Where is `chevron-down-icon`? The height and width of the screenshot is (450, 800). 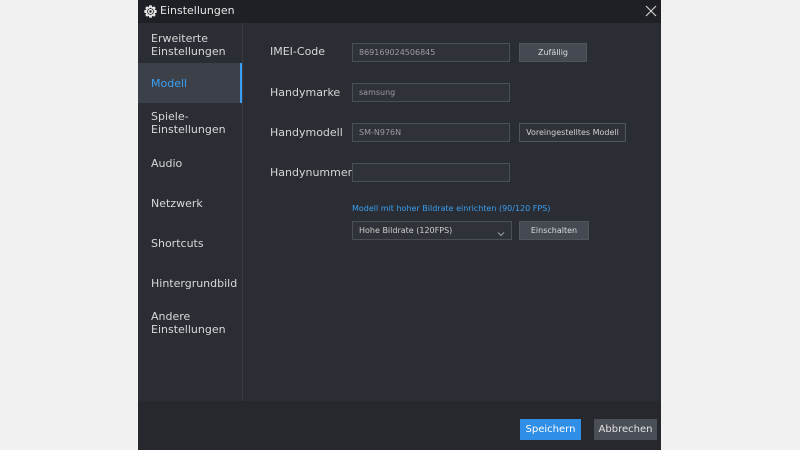
chevron-down-icon is located at coordinates (501, 232).